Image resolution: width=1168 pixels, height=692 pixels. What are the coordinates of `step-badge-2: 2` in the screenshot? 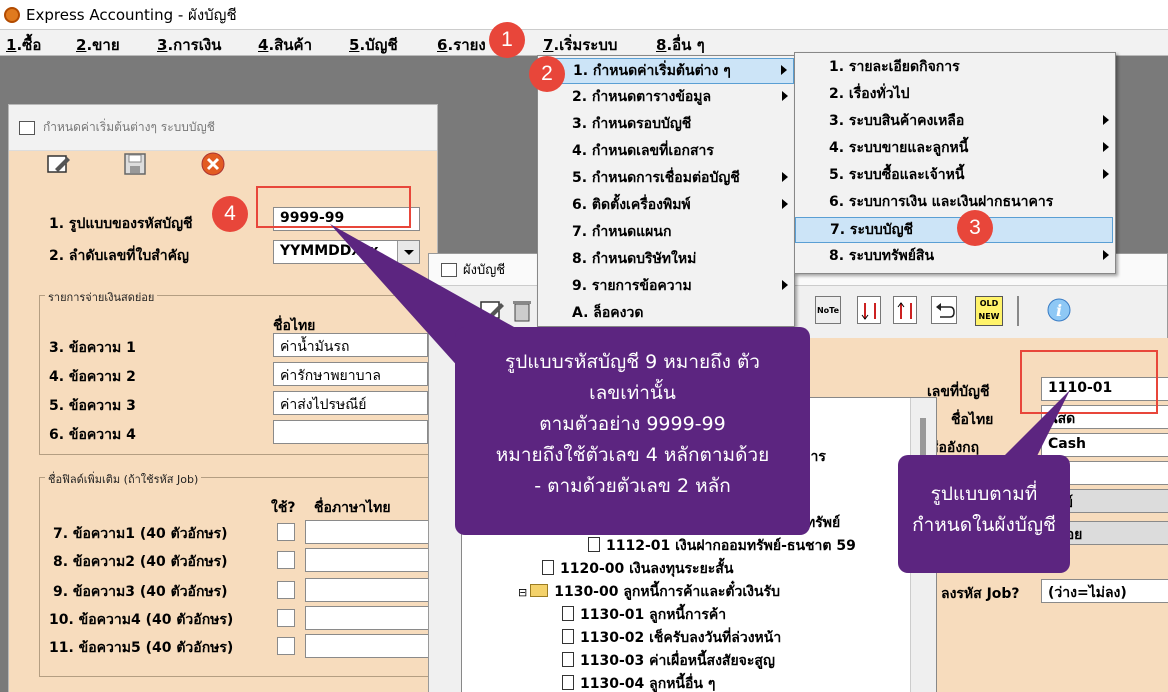 It's located at (547, 74).